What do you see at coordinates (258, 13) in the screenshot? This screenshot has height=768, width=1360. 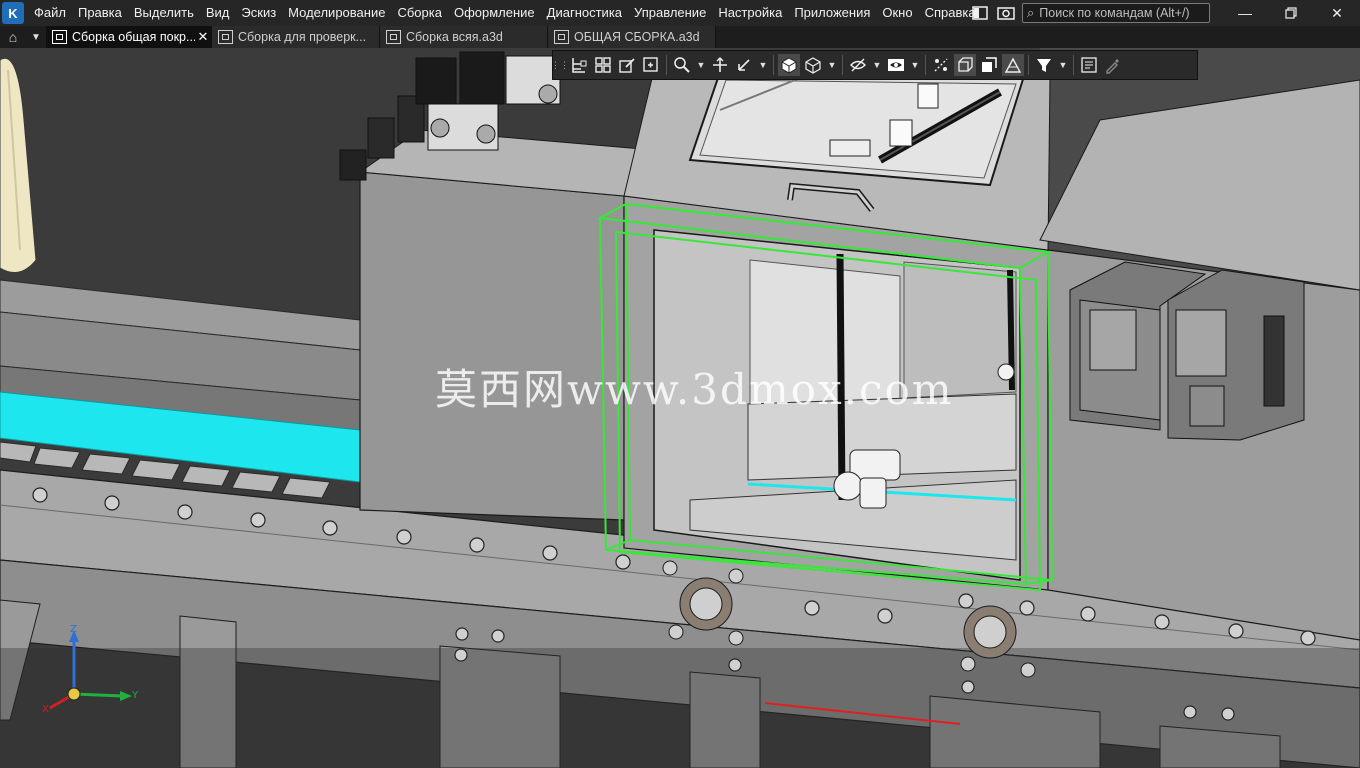 I see `menu-item: Эскиз` at bounding box center [258, 13].